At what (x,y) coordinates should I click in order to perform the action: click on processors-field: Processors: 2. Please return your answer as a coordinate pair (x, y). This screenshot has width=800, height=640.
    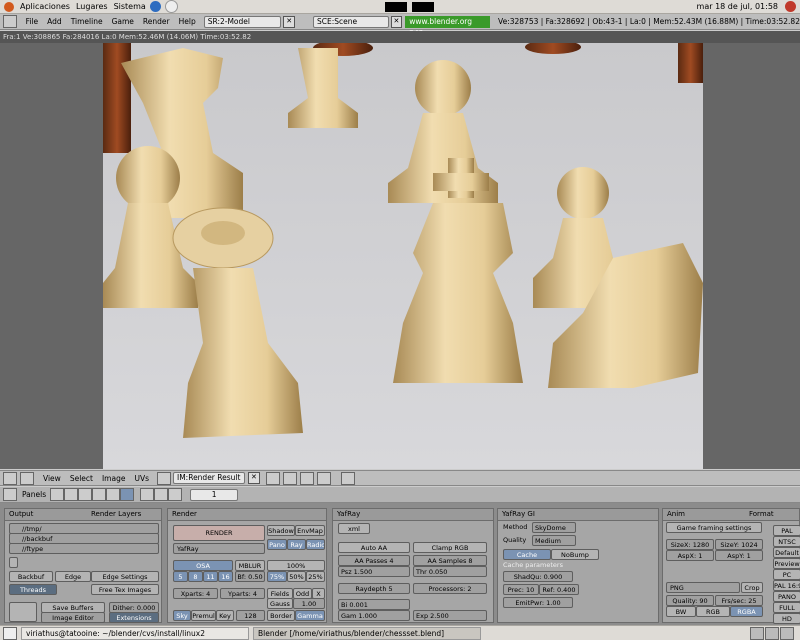
    Looking at the image, I should click on (450, 588).